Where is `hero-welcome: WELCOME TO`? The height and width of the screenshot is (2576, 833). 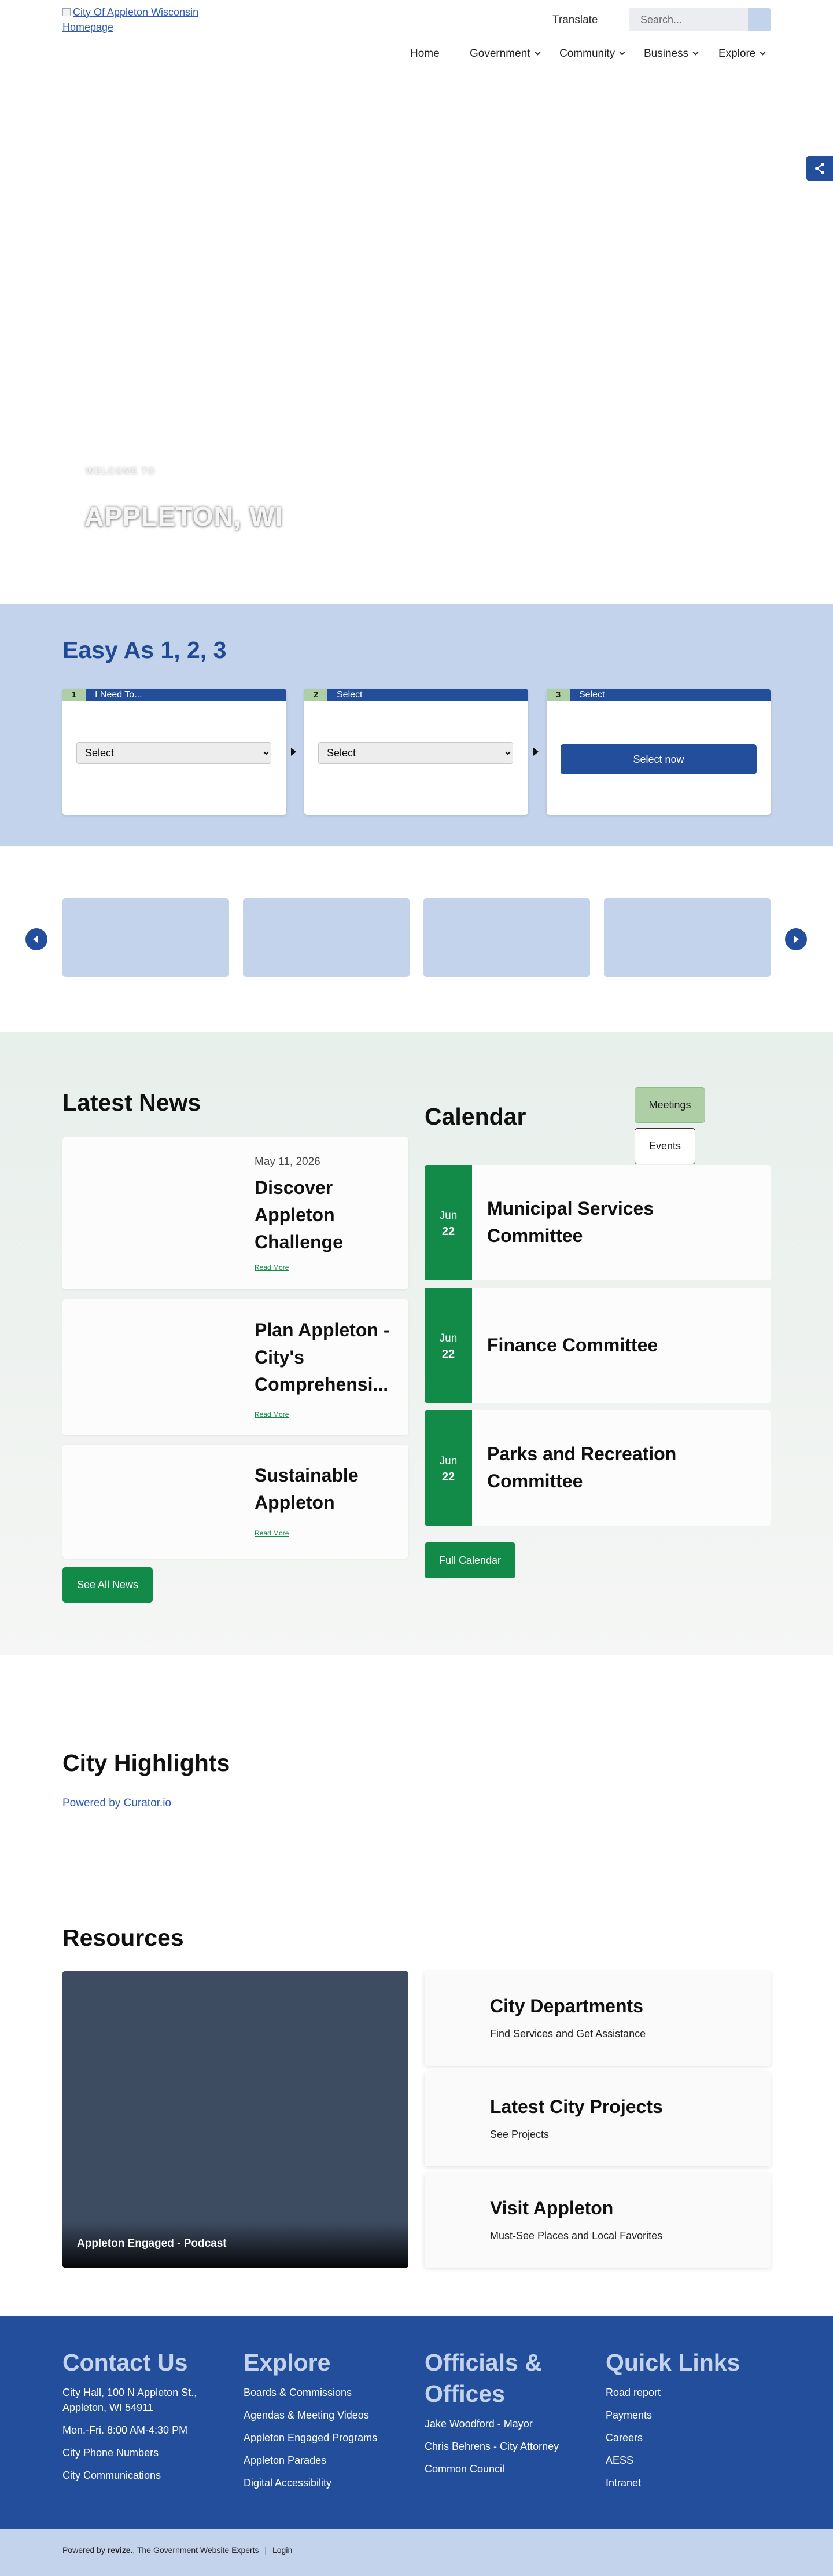
hero-welcome: WELCOME TO is located at coordinates (121, 471).